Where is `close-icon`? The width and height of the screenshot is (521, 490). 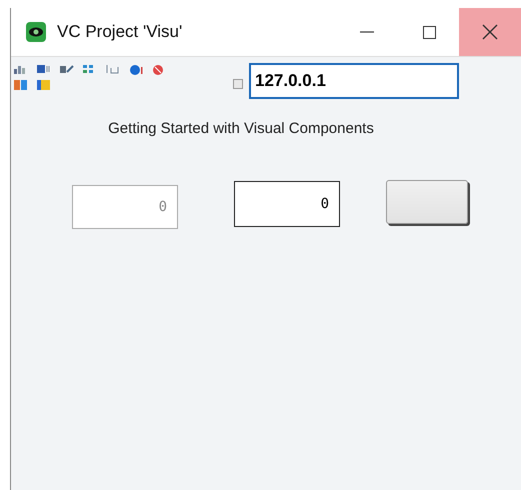 close-icon is located at coordinates (490, 32).